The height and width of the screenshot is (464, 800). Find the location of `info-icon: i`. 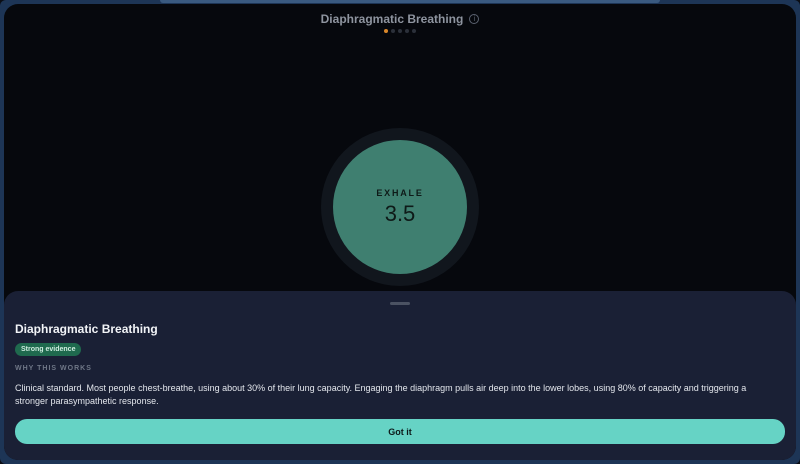

info-icon: i is located at coordinates (474, 19).